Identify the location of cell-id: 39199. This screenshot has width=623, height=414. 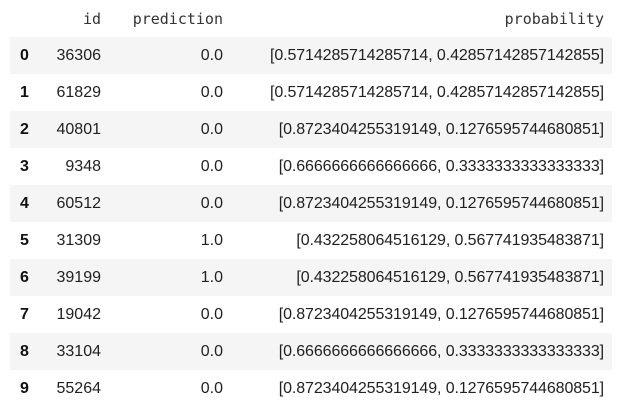
(79, 277).